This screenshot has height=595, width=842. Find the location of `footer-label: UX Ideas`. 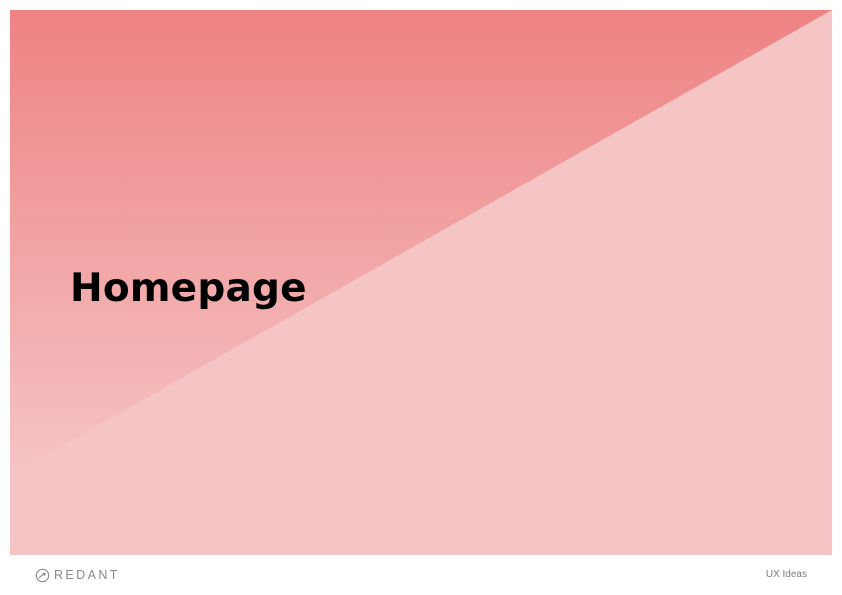

footer-label: UX Ideas is located at coordinates (786, 574).